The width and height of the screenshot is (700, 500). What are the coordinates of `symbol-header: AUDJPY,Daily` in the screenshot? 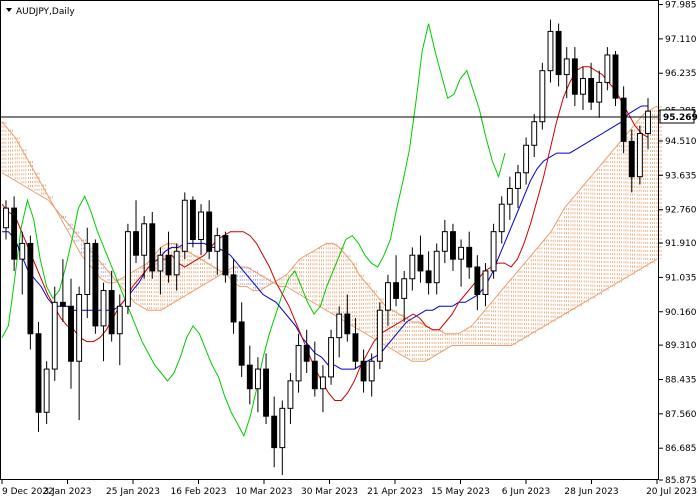 It's located at (40, 12).